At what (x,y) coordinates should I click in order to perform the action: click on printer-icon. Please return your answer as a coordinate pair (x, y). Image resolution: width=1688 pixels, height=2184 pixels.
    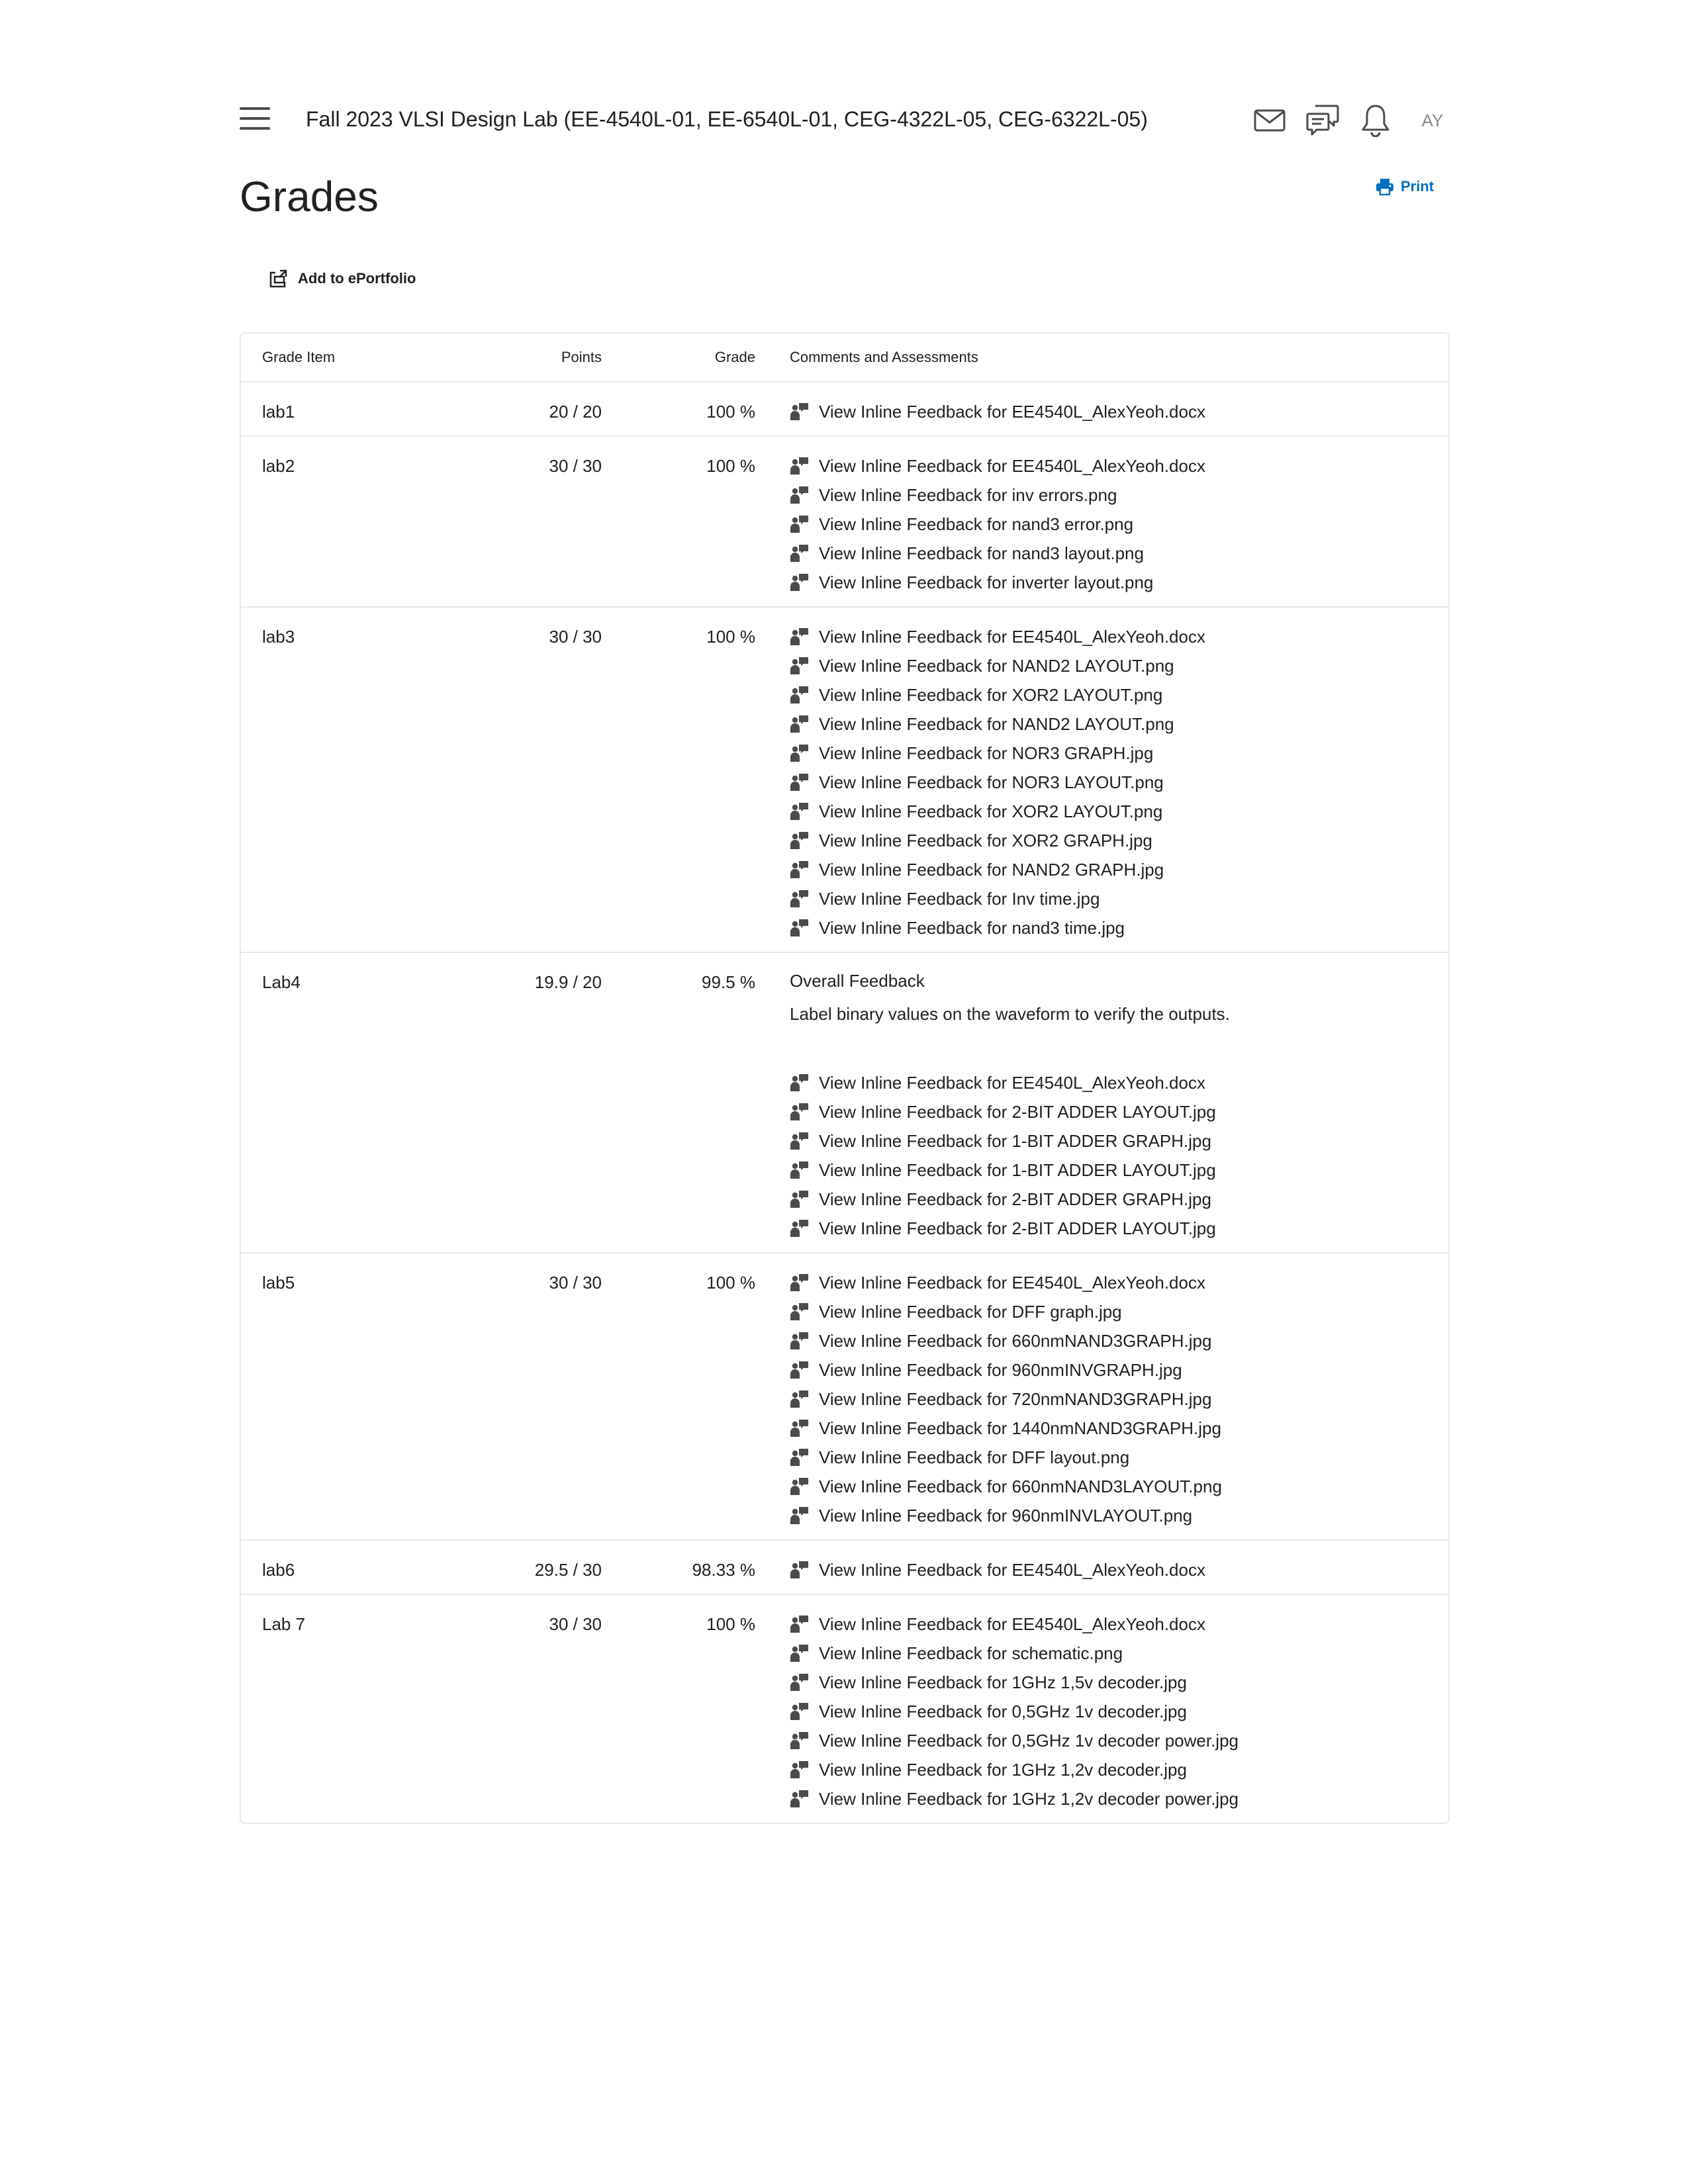
    Looking at the image, I should click on (1384, 187).